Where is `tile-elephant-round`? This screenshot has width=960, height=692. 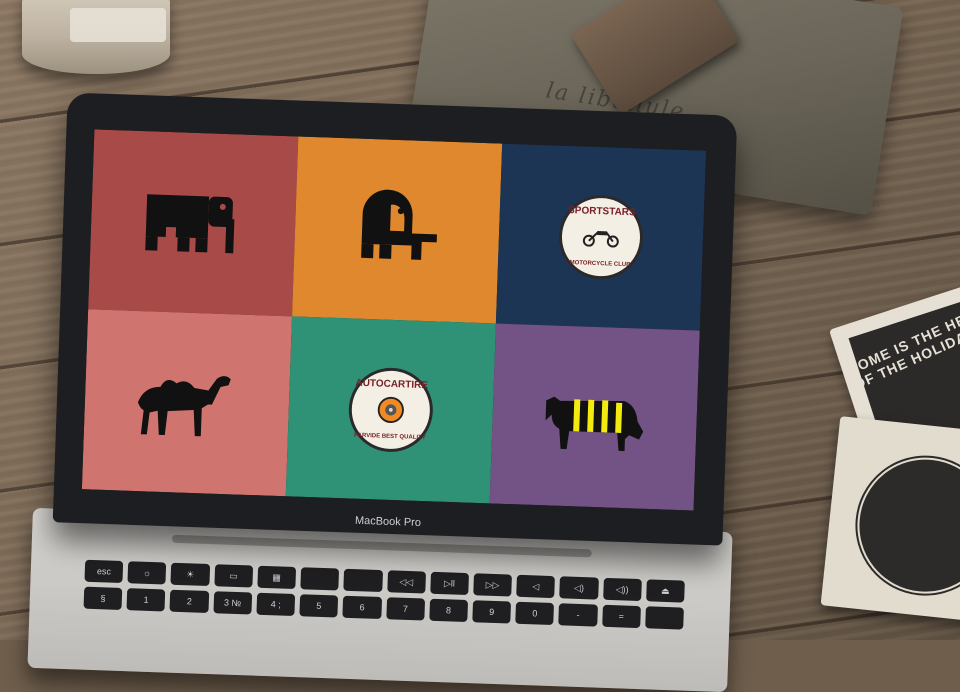
tile-elephant-round is located at coordinates (397, 230).